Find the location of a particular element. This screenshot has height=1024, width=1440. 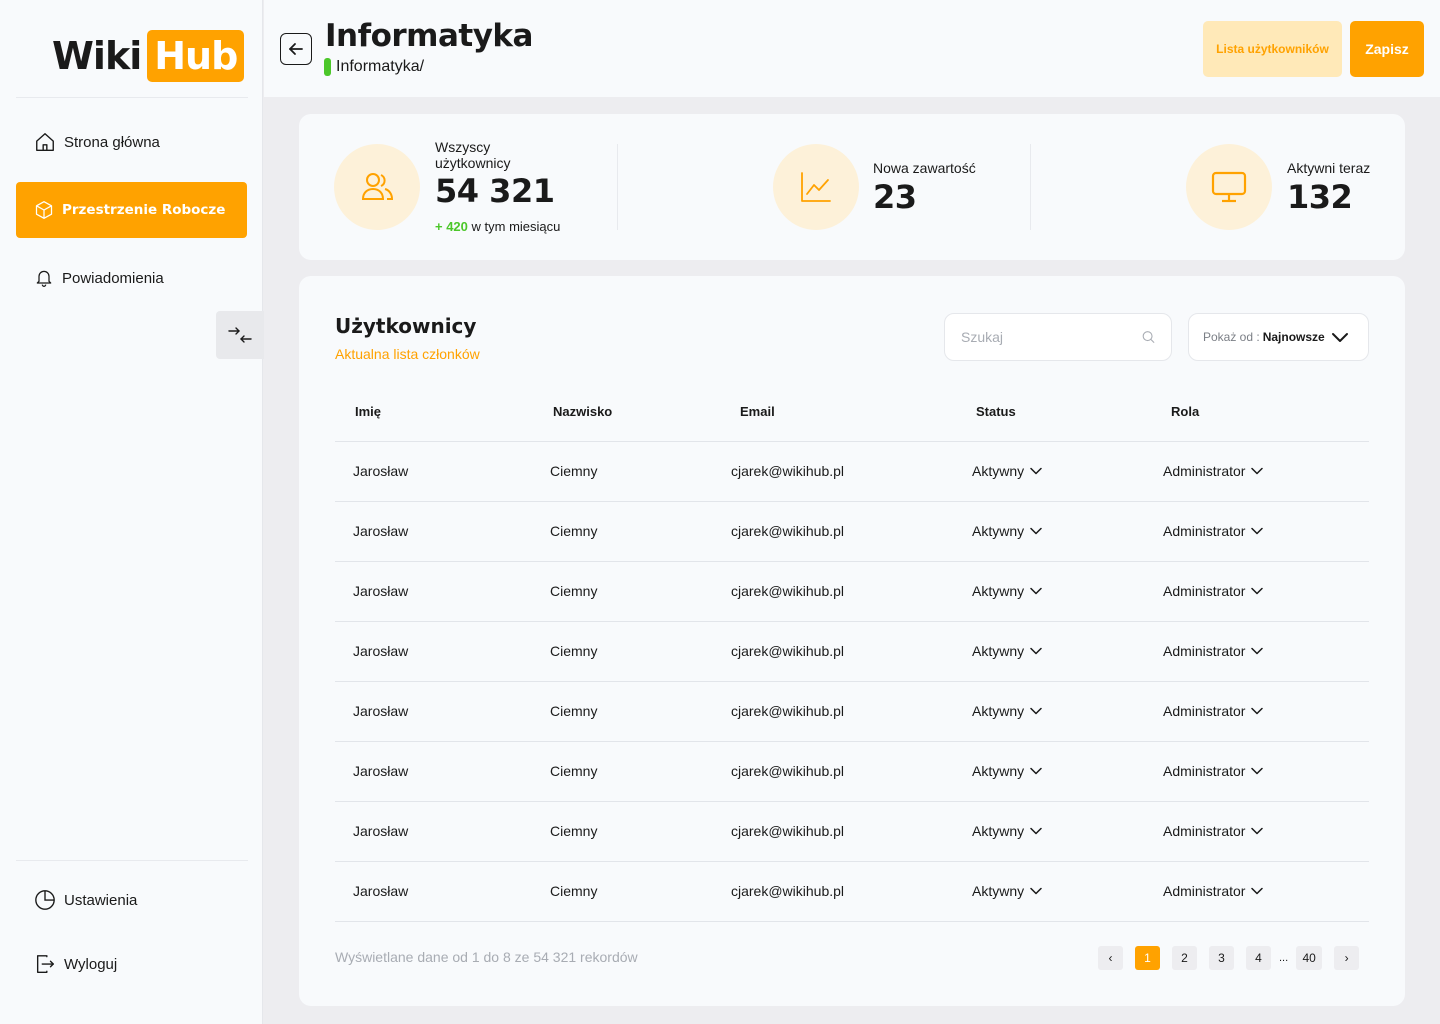

pagination-page-button: 4 is located at coordinates (1258, 958).